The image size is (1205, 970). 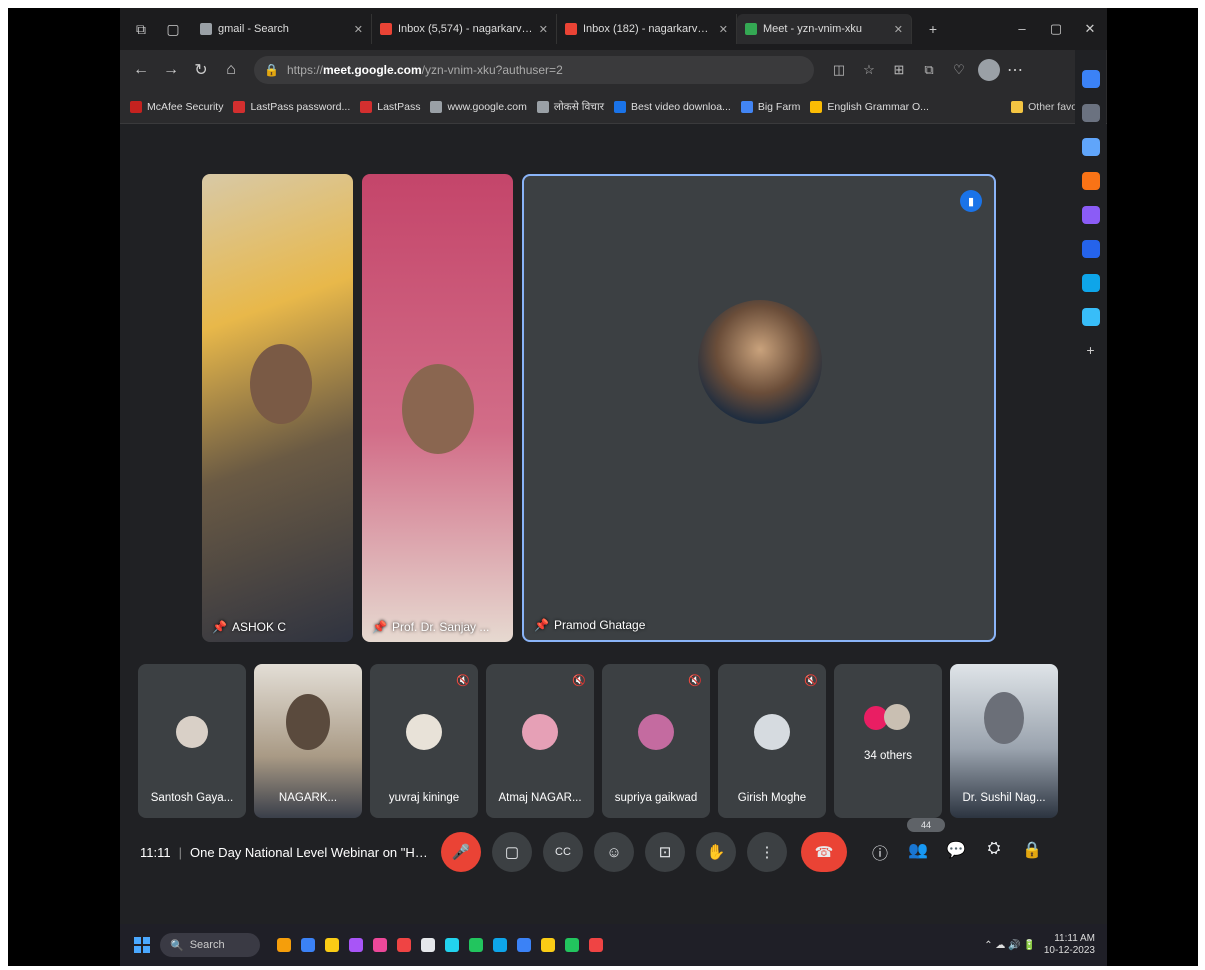 I want to click on participant-tile: 🔇 yuvraj kininge, so click(x=424, y=741).